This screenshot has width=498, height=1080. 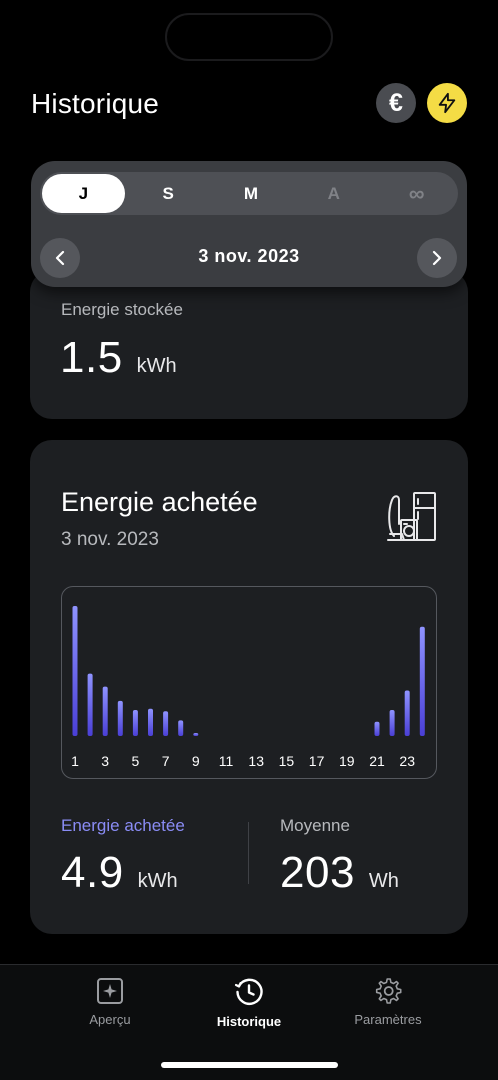 What do you see at coordinates (136, 761) in the screenshot?
I see `x-tick-label: 5` at bounding box center [136, 761].